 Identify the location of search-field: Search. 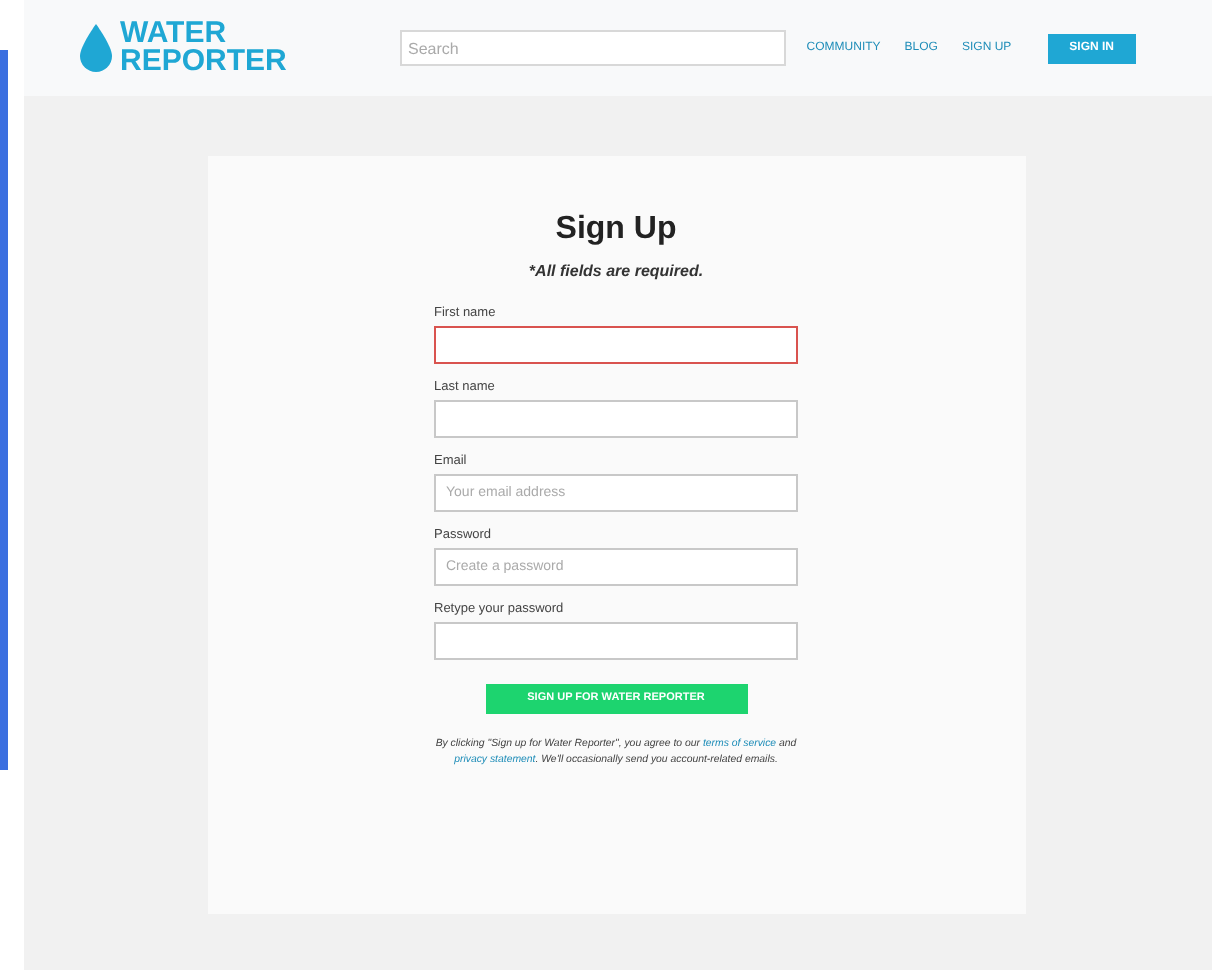
(593, 48).